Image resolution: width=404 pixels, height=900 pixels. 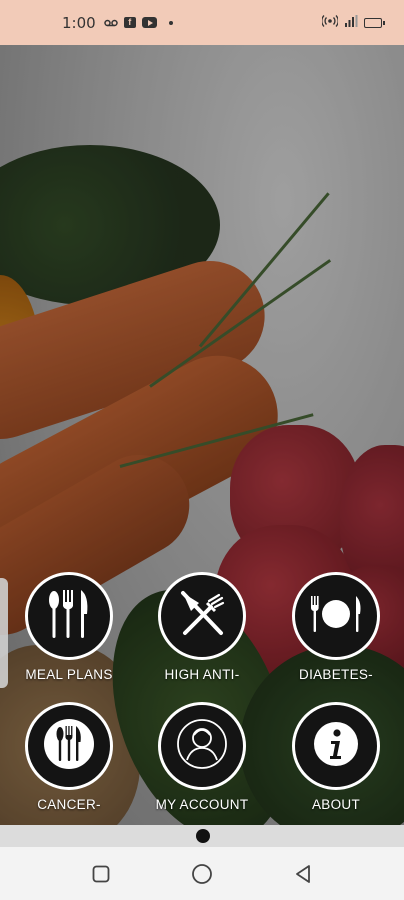 I want to click on crossed-knife-fork-icon, so click(x=202, y=616).